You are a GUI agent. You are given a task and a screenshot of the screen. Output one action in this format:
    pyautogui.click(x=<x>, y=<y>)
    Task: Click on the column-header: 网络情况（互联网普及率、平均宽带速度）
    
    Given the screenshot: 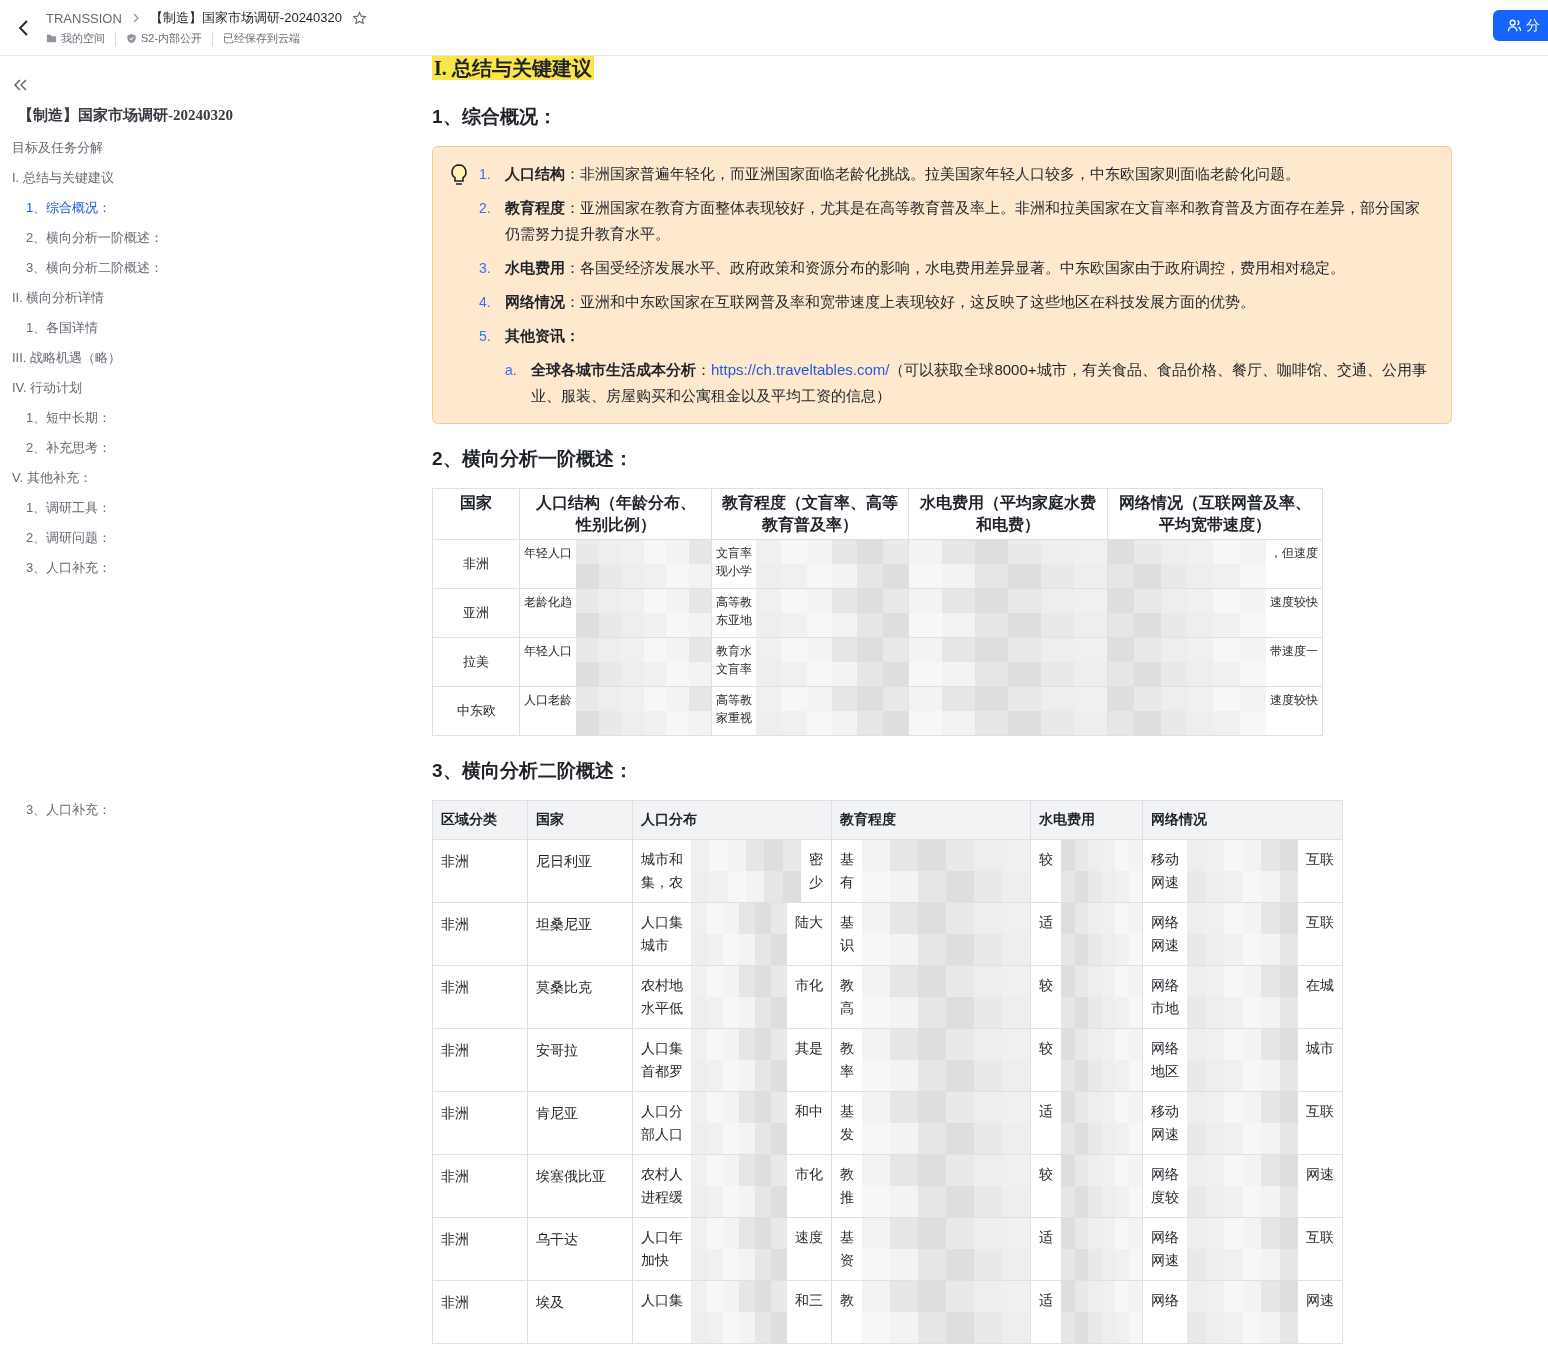 What is the action you would take?
    pyautogui.click(x=1215, y=514)
    